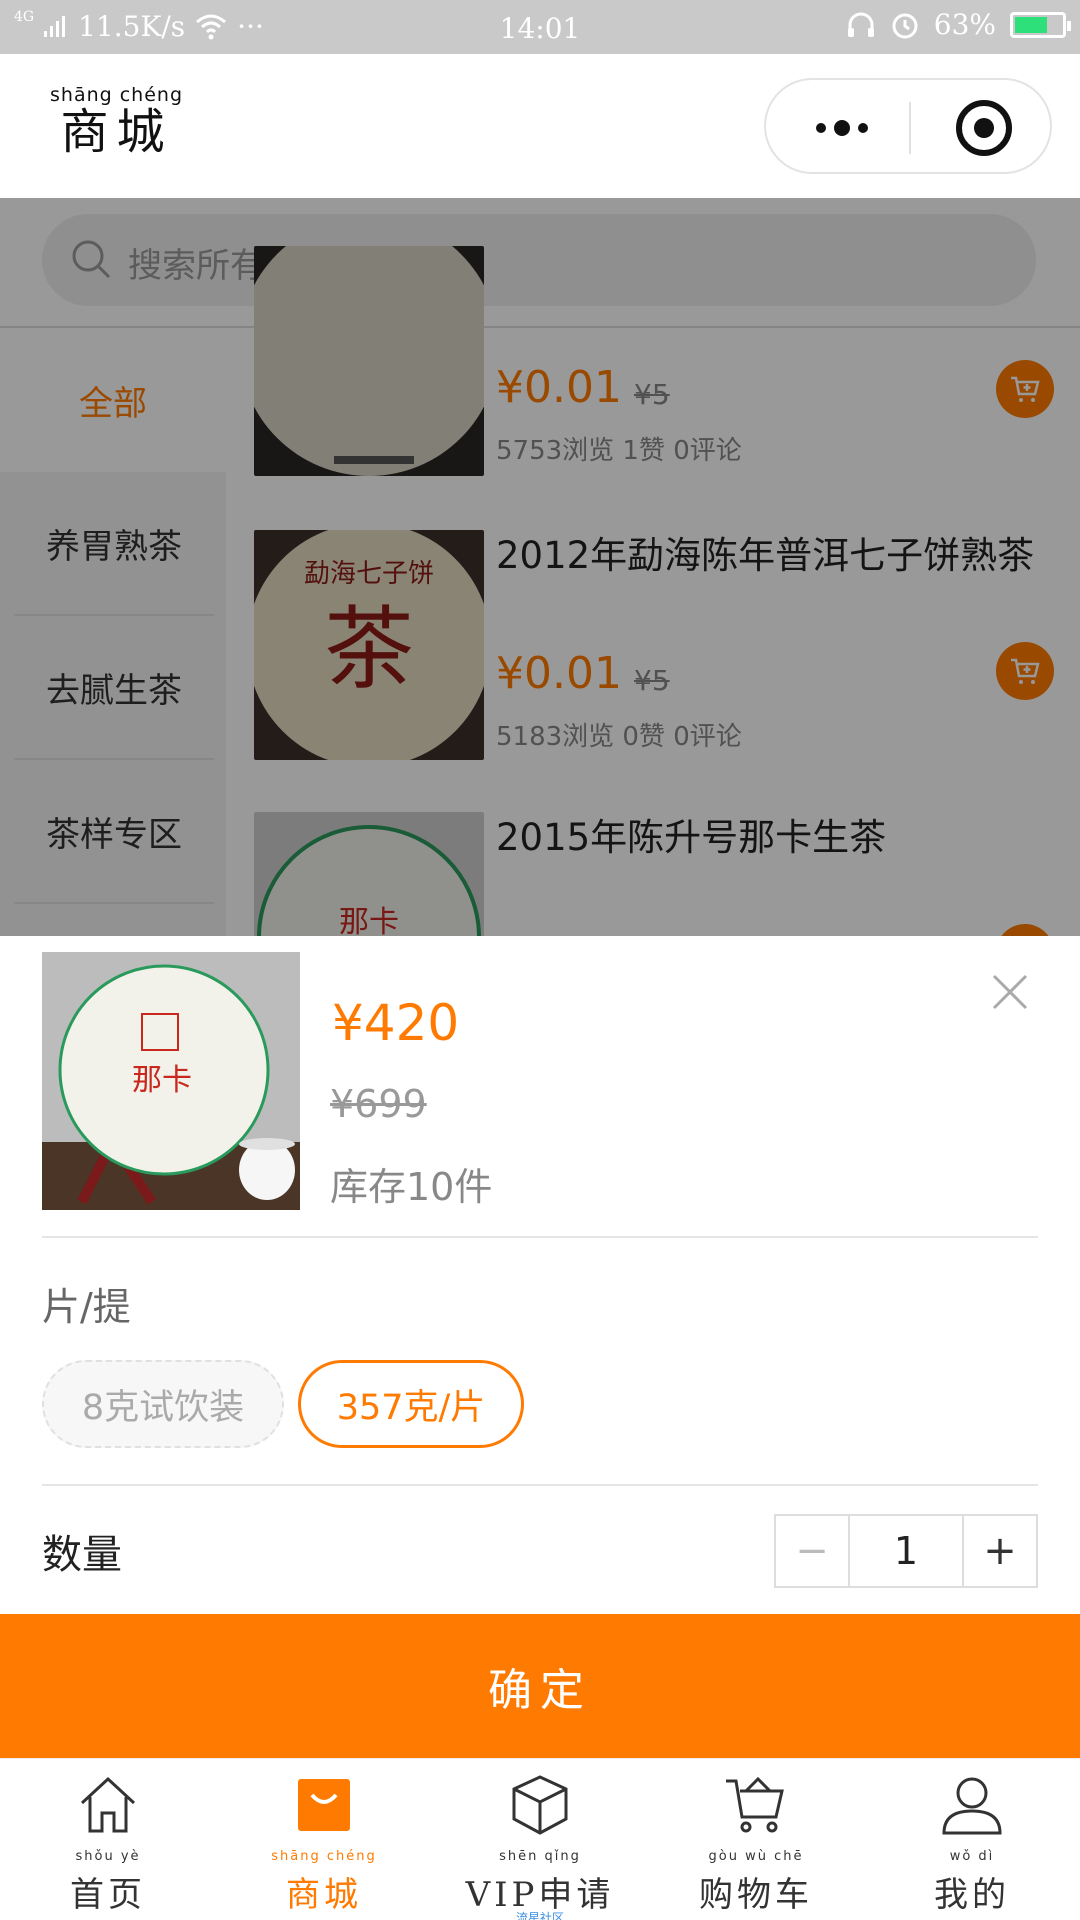 Image resolution: width=1080 pixels, height=1920 pixels. Describe the element at coordinates (108, 1804) in the screenshot. I see `home-icon` at that location.